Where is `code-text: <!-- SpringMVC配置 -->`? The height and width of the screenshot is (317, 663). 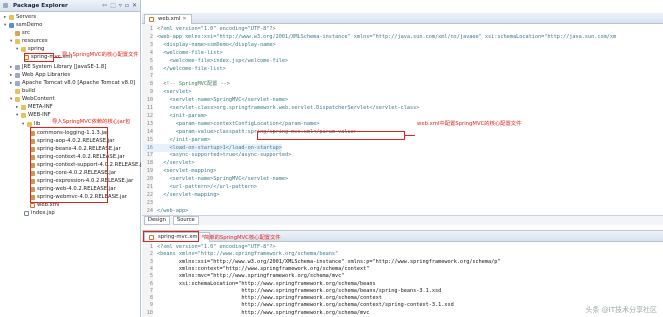
code-text: <!-- SpringMVC配置 --> is located at coordinates (193, 84).